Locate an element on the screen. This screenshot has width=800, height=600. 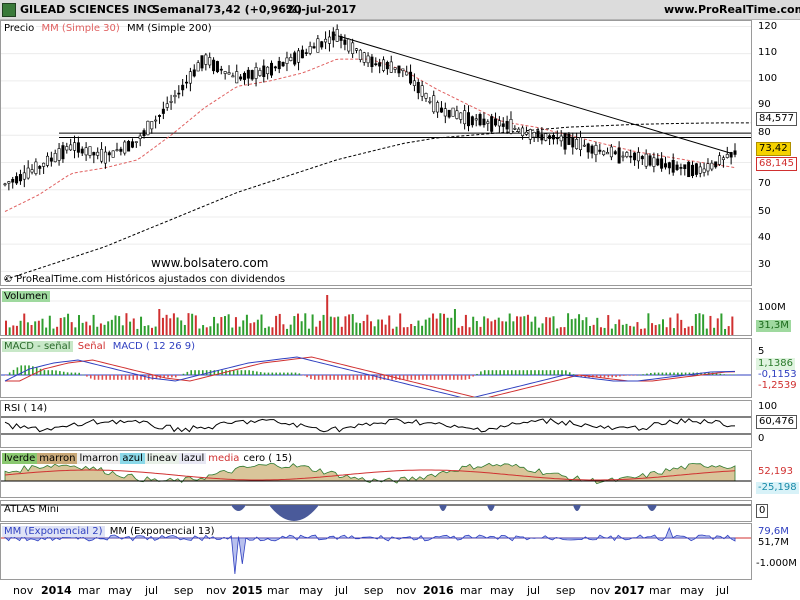
legend-macd: MACD ( 12 26 9) is located at coordinates (153, 346).